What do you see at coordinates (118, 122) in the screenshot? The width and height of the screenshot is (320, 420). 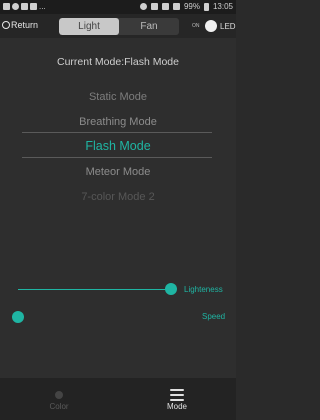 I see `mode-item-breathing: Breathing Mode` at bounding box center [118, 122].